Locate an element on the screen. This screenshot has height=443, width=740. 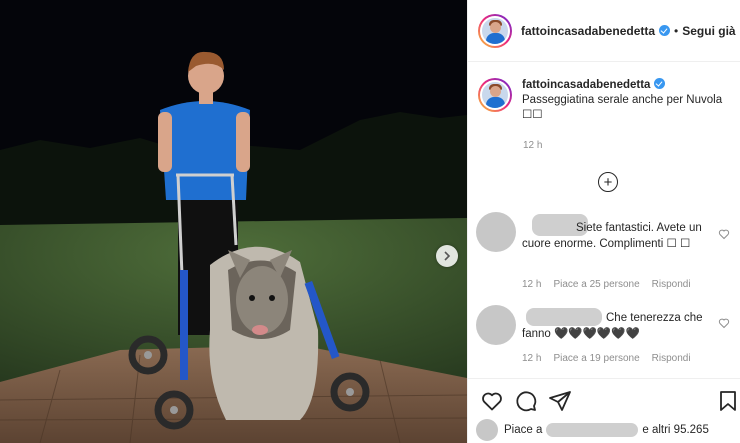
header-avatar is located at coordinates (495, 30).